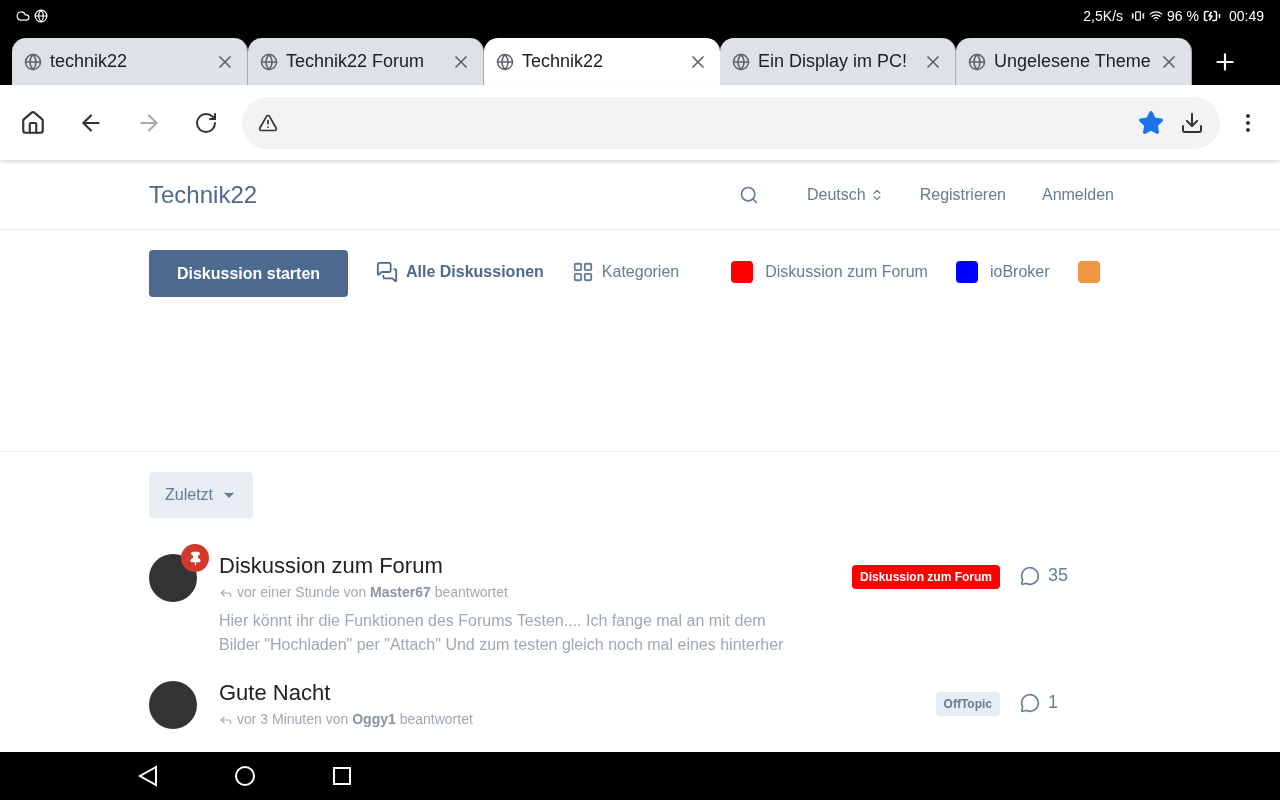 This screenshot has height=800, width=1280. What do you see at coordinates (33, 122) in the screenshot?
I see `home-icon` at bounding box center [33, 122].